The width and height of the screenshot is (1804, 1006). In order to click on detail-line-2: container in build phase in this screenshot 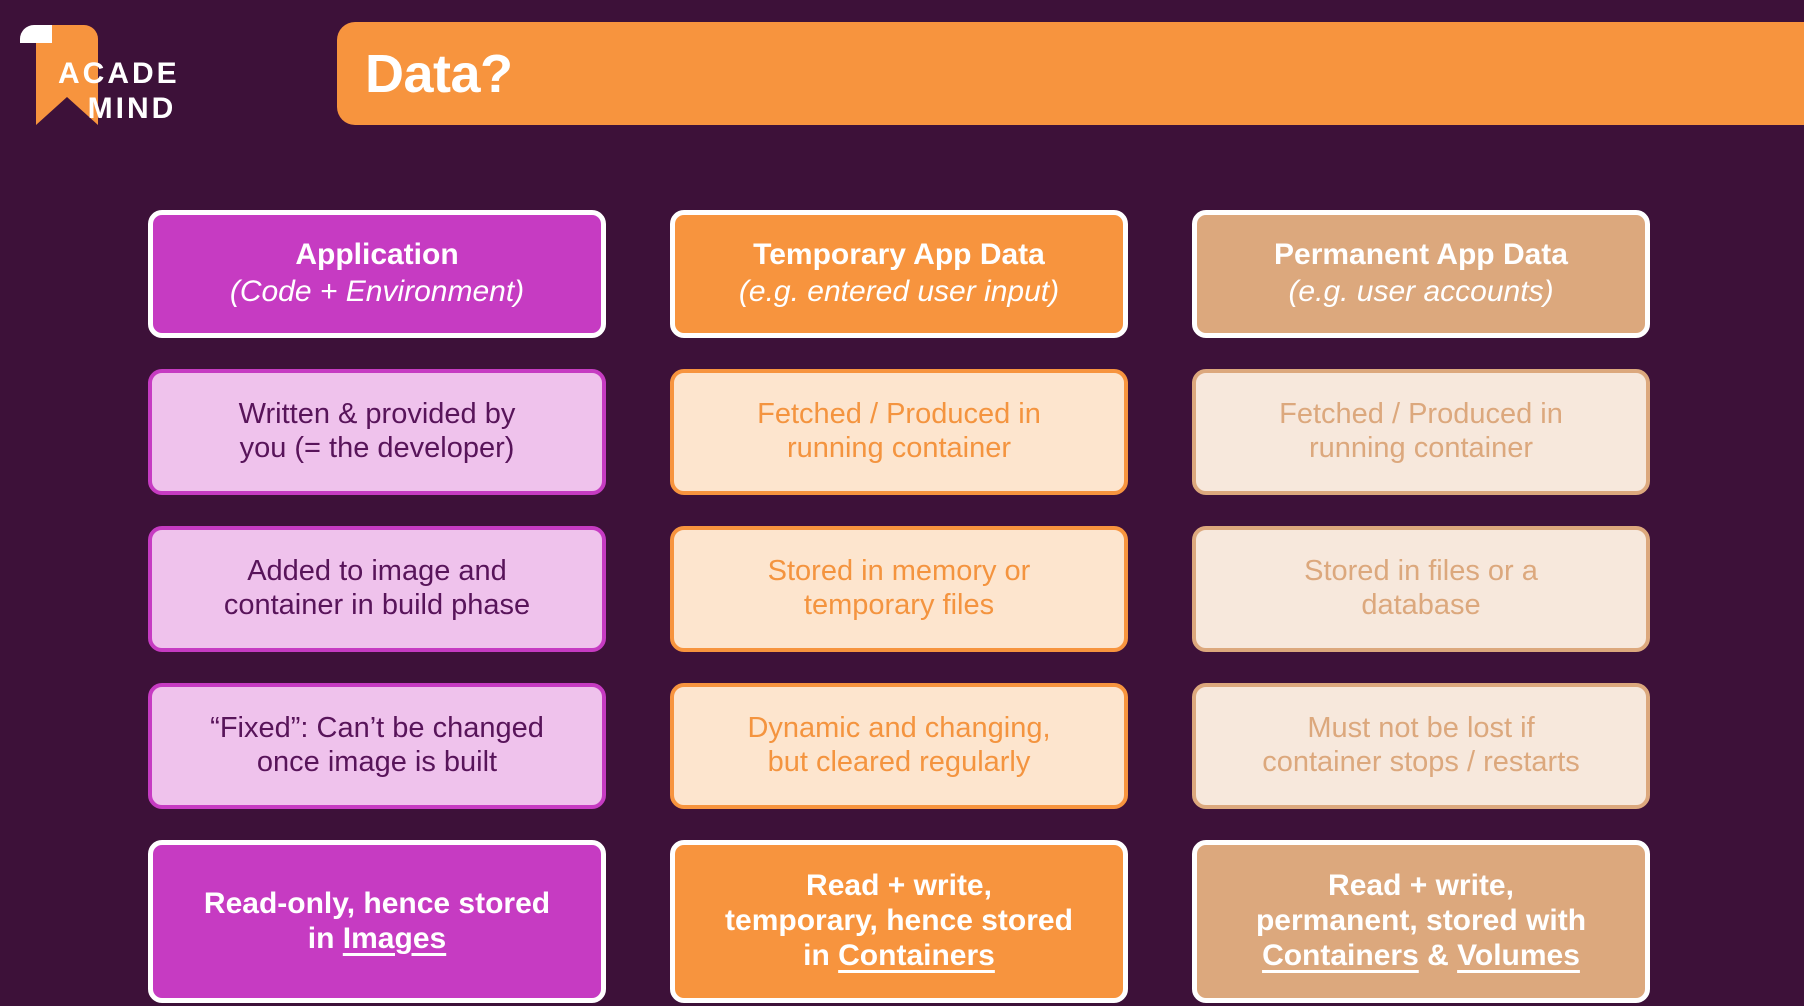, I will do `click(377, 605)`.